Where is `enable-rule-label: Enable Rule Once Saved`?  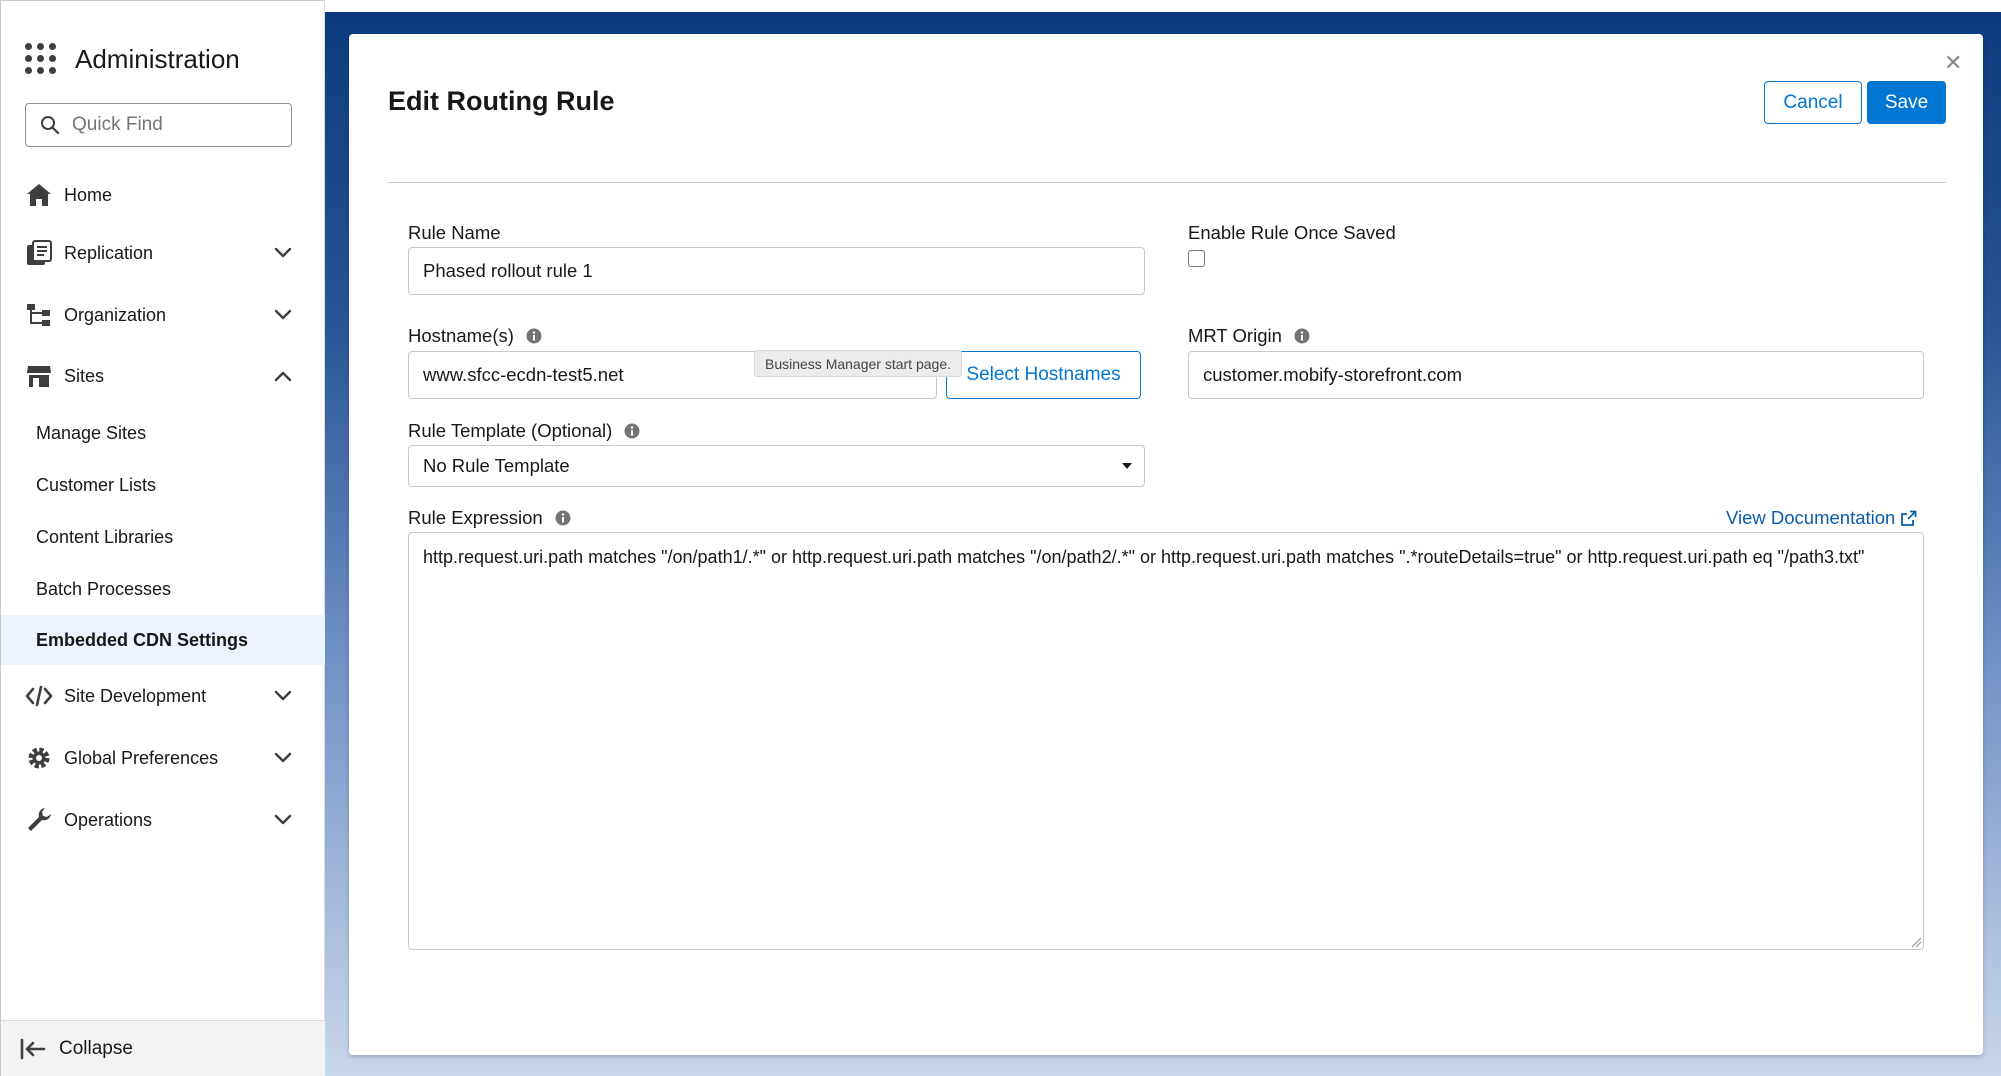 enable-rule-label: Enable Rule Once Saved is located at coordinates (1292, 233).